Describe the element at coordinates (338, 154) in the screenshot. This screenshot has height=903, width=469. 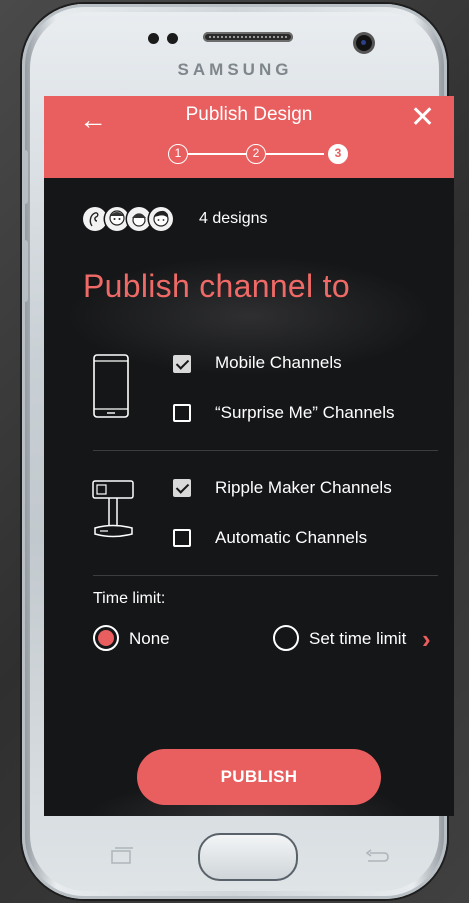
I see `step-3-active: 3` at that location.